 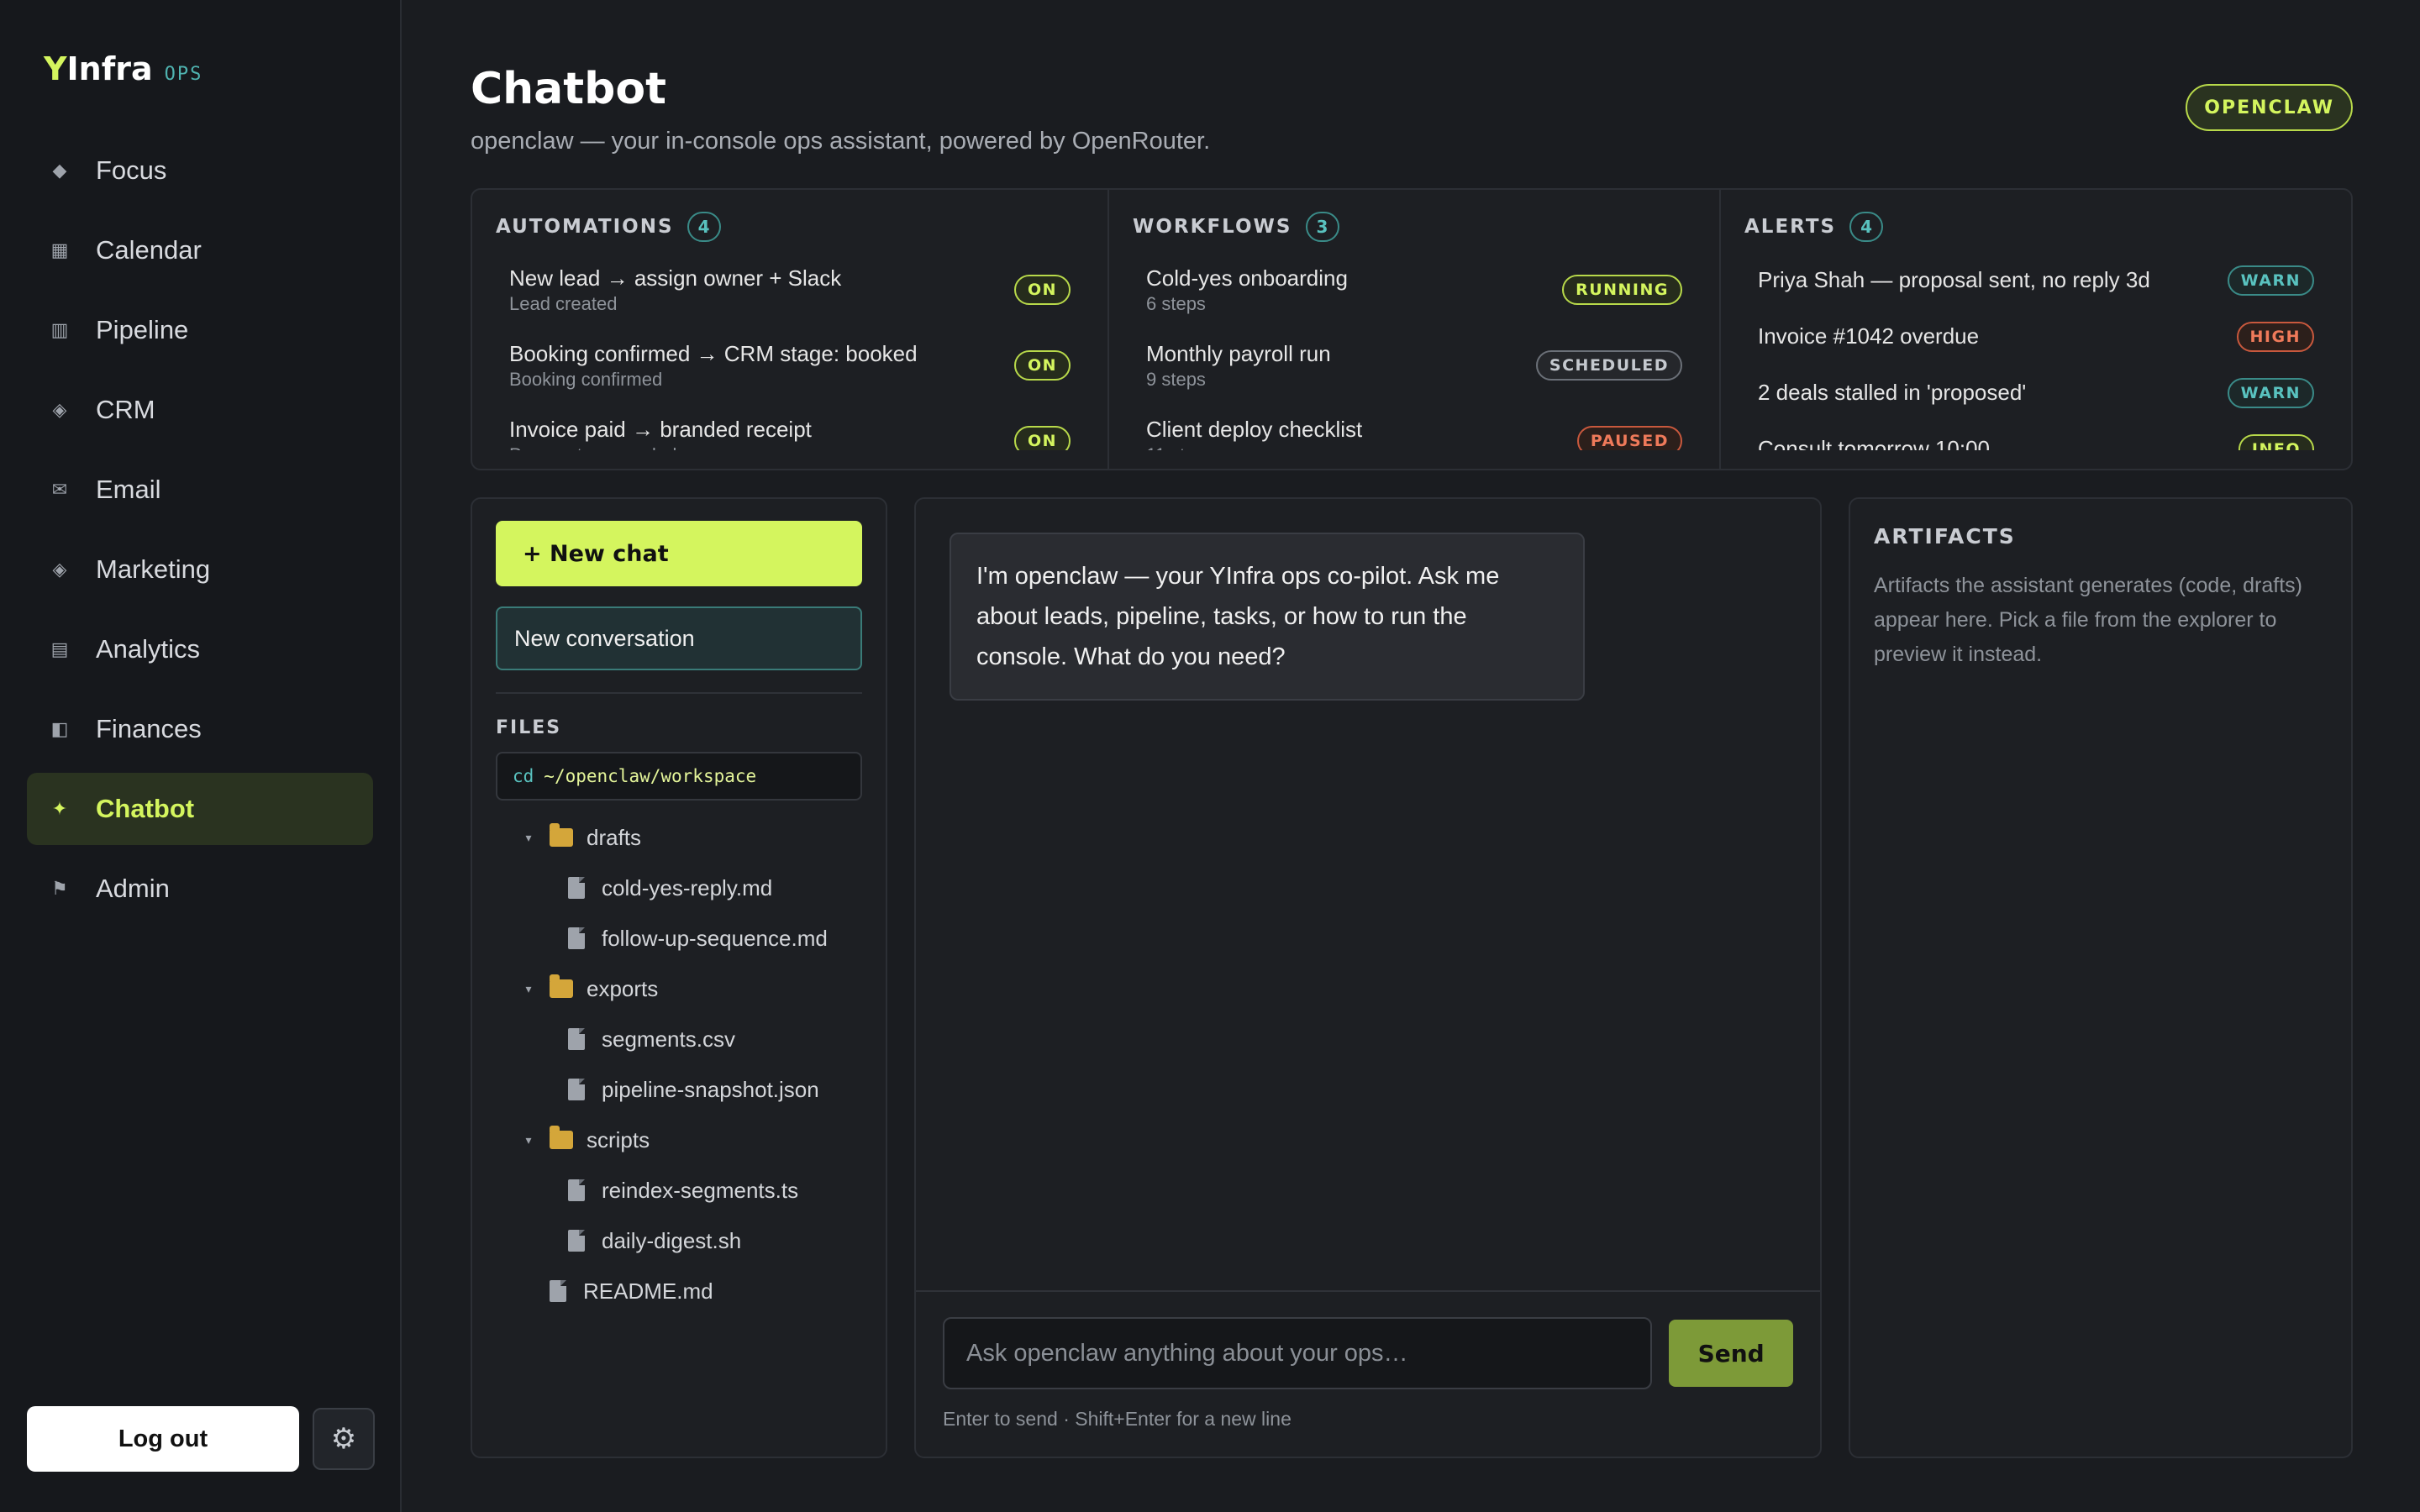 I want to click on folder-icon, so click(x=561, y=835).